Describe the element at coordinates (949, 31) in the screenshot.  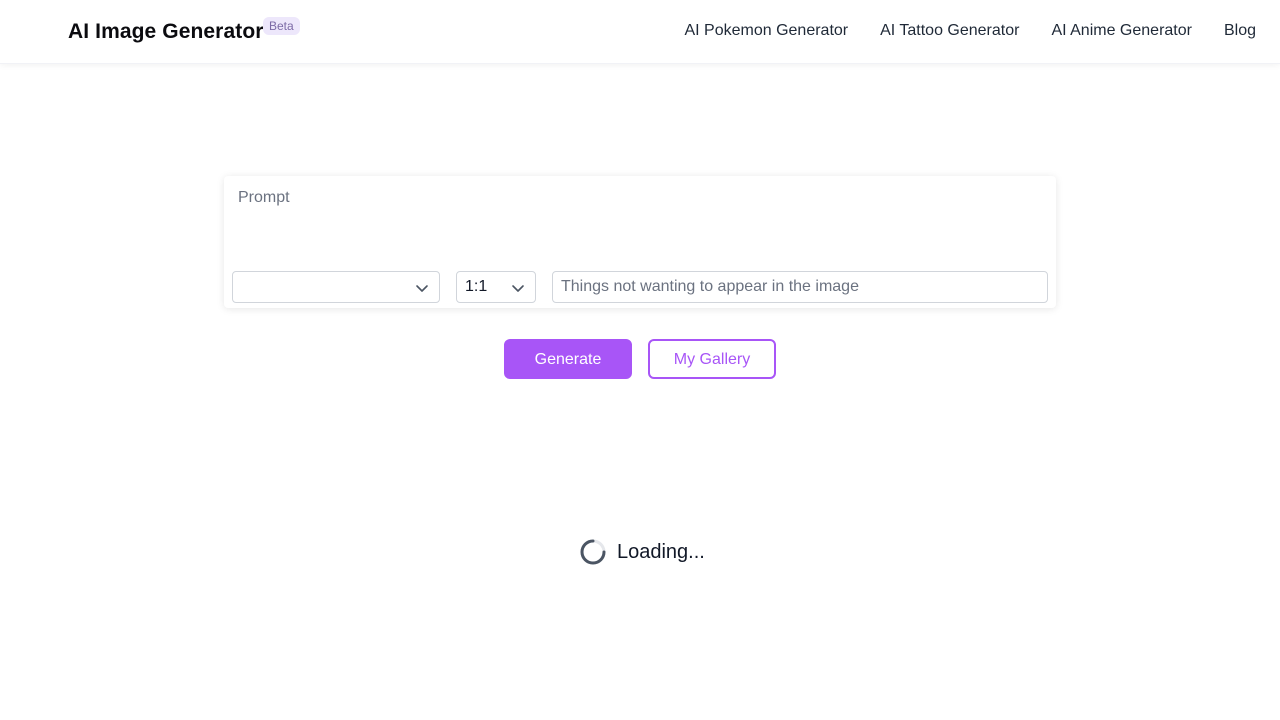
I see `nav-link-tattoo-generator: AI Tattoo Generator` at that location.